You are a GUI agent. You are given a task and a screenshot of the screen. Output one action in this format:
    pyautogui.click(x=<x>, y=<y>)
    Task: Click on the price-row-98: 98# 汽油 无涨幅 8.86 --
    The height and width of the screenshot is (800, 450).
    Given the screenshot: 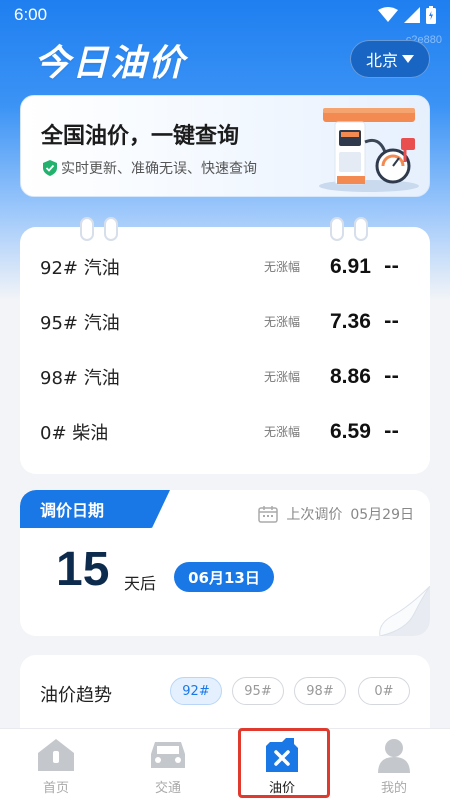 What is the action you would take?
    pyautogui.click(x=225, y=376)
    